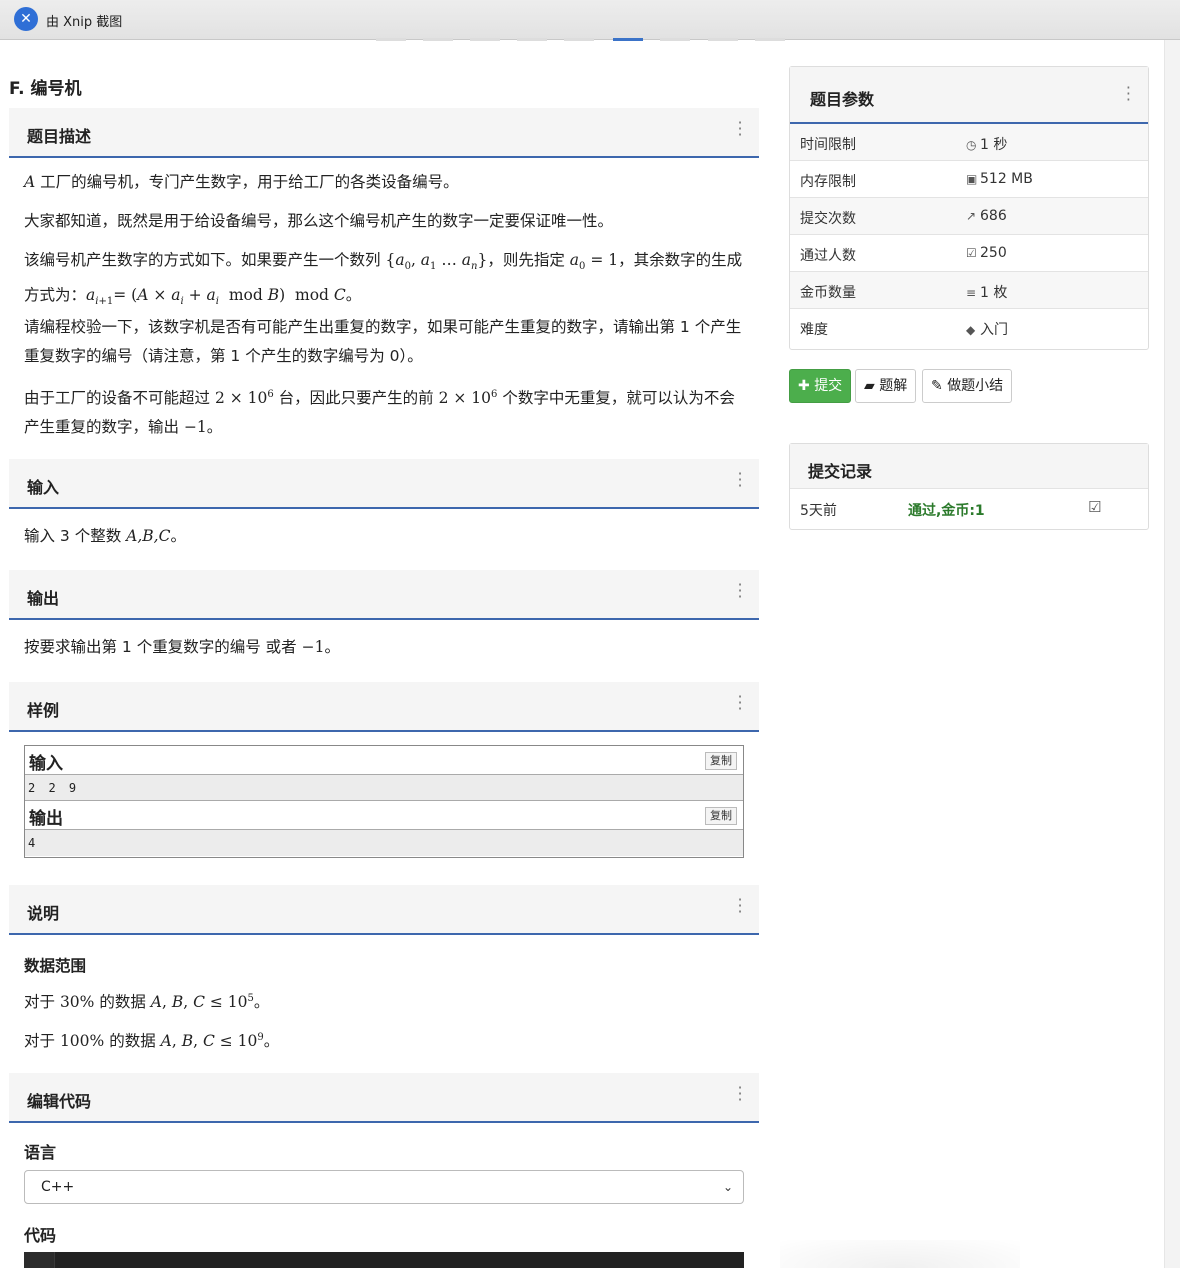 The height and width of the screenshot is (1268, 1180). I want to click on section-header-explanation: 说明 · · ·, so click(384, 910).